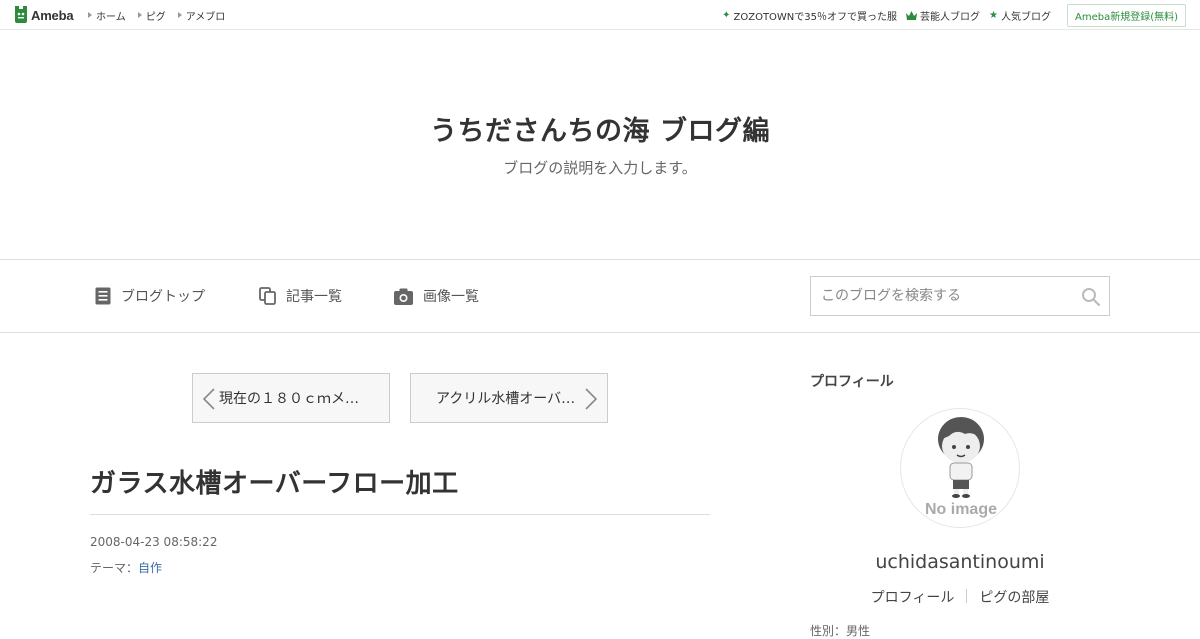 This screenshot has width=1200, height=639. Describe the element at coordinates (209, 399) in the screenshot. I see `chevron-left-icon` at that location.